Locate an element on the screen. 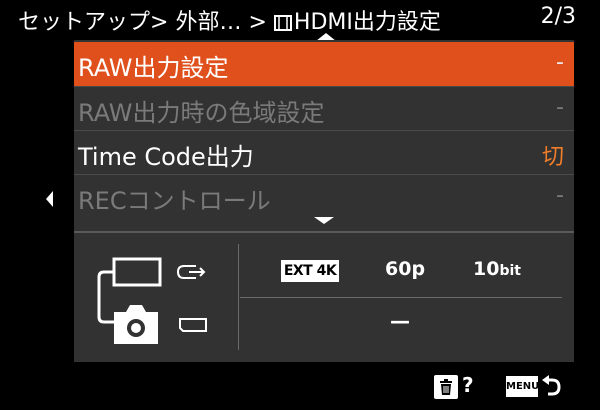  menu-item-label: RECコントロール is located at coordinates (174, 201).